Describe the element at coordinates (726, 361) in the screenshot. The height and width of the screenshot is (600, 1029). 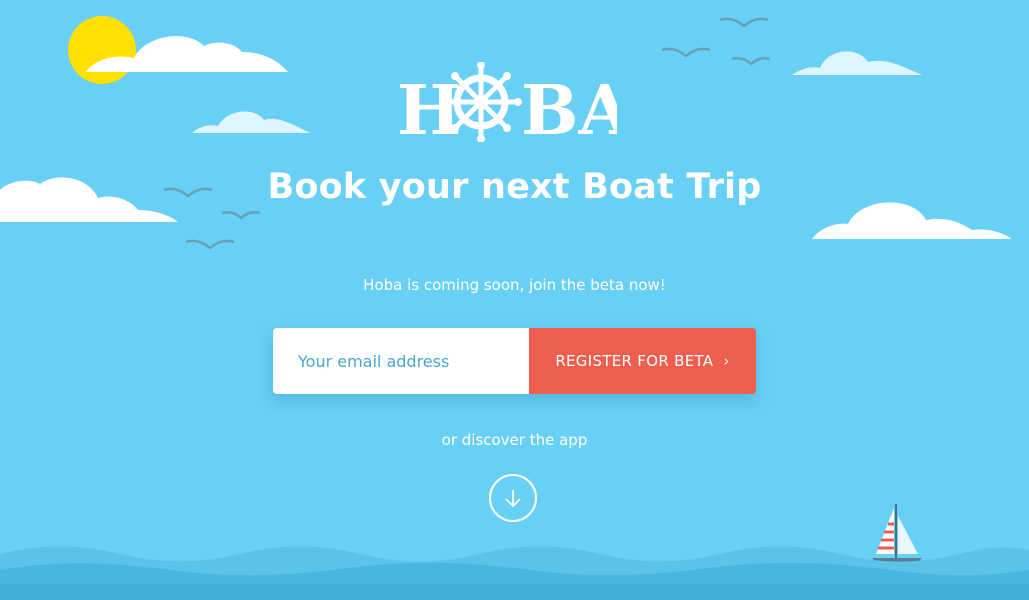
I see `chevron-right-icon: ›` at that location.